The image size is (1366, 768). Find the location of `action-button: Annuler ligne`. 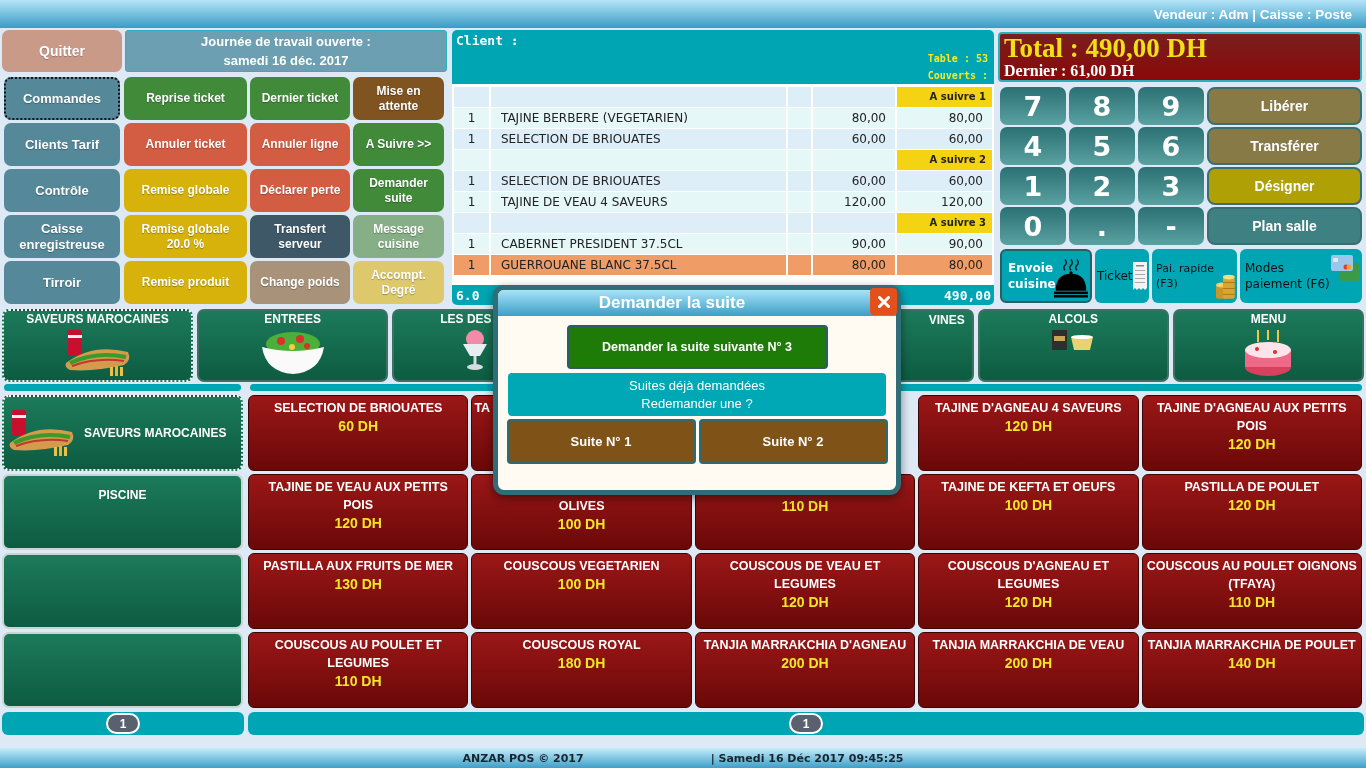

action-button: Annuler ligne is located at coordinates (300, 144).